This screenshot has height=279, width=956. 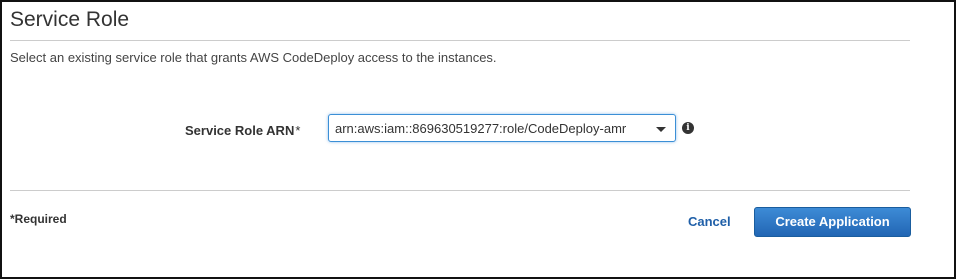 What do you see at coordinates (832, 222) in the screenshot?
I see `create-application-button: Create Application` at bounding box center [832, 222].